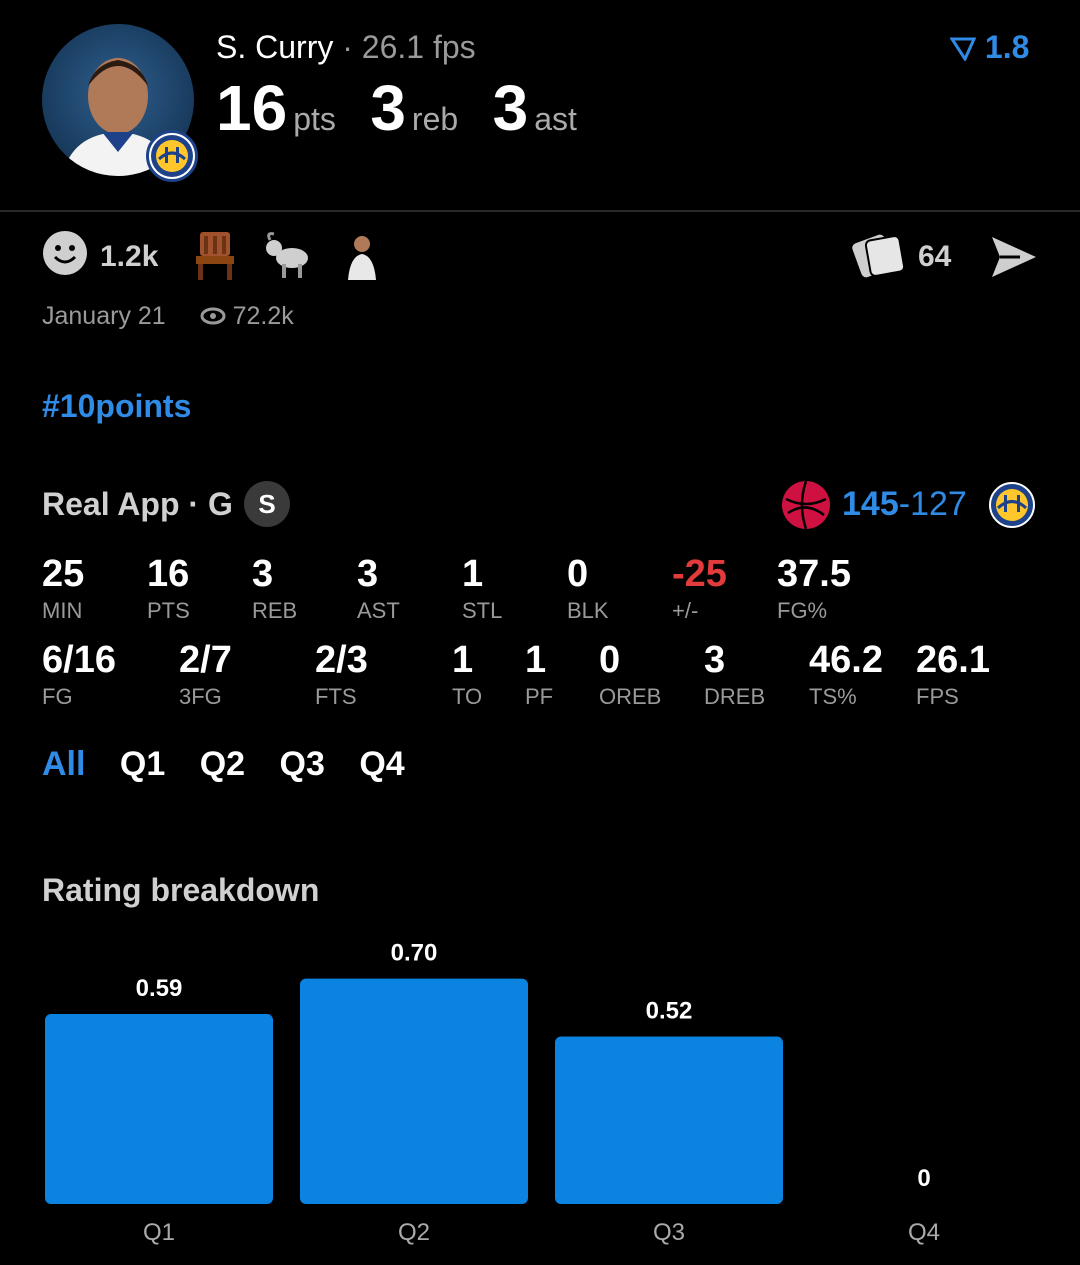  Describe the element at coordinates (168, 589) in the screenshot. I see `stat-pts: 16 PTS` at that location.